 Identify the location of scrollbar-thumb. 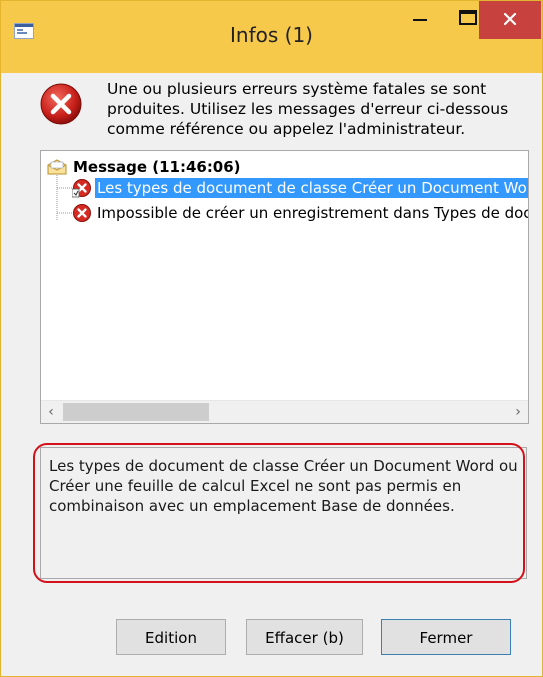
(136, 412).